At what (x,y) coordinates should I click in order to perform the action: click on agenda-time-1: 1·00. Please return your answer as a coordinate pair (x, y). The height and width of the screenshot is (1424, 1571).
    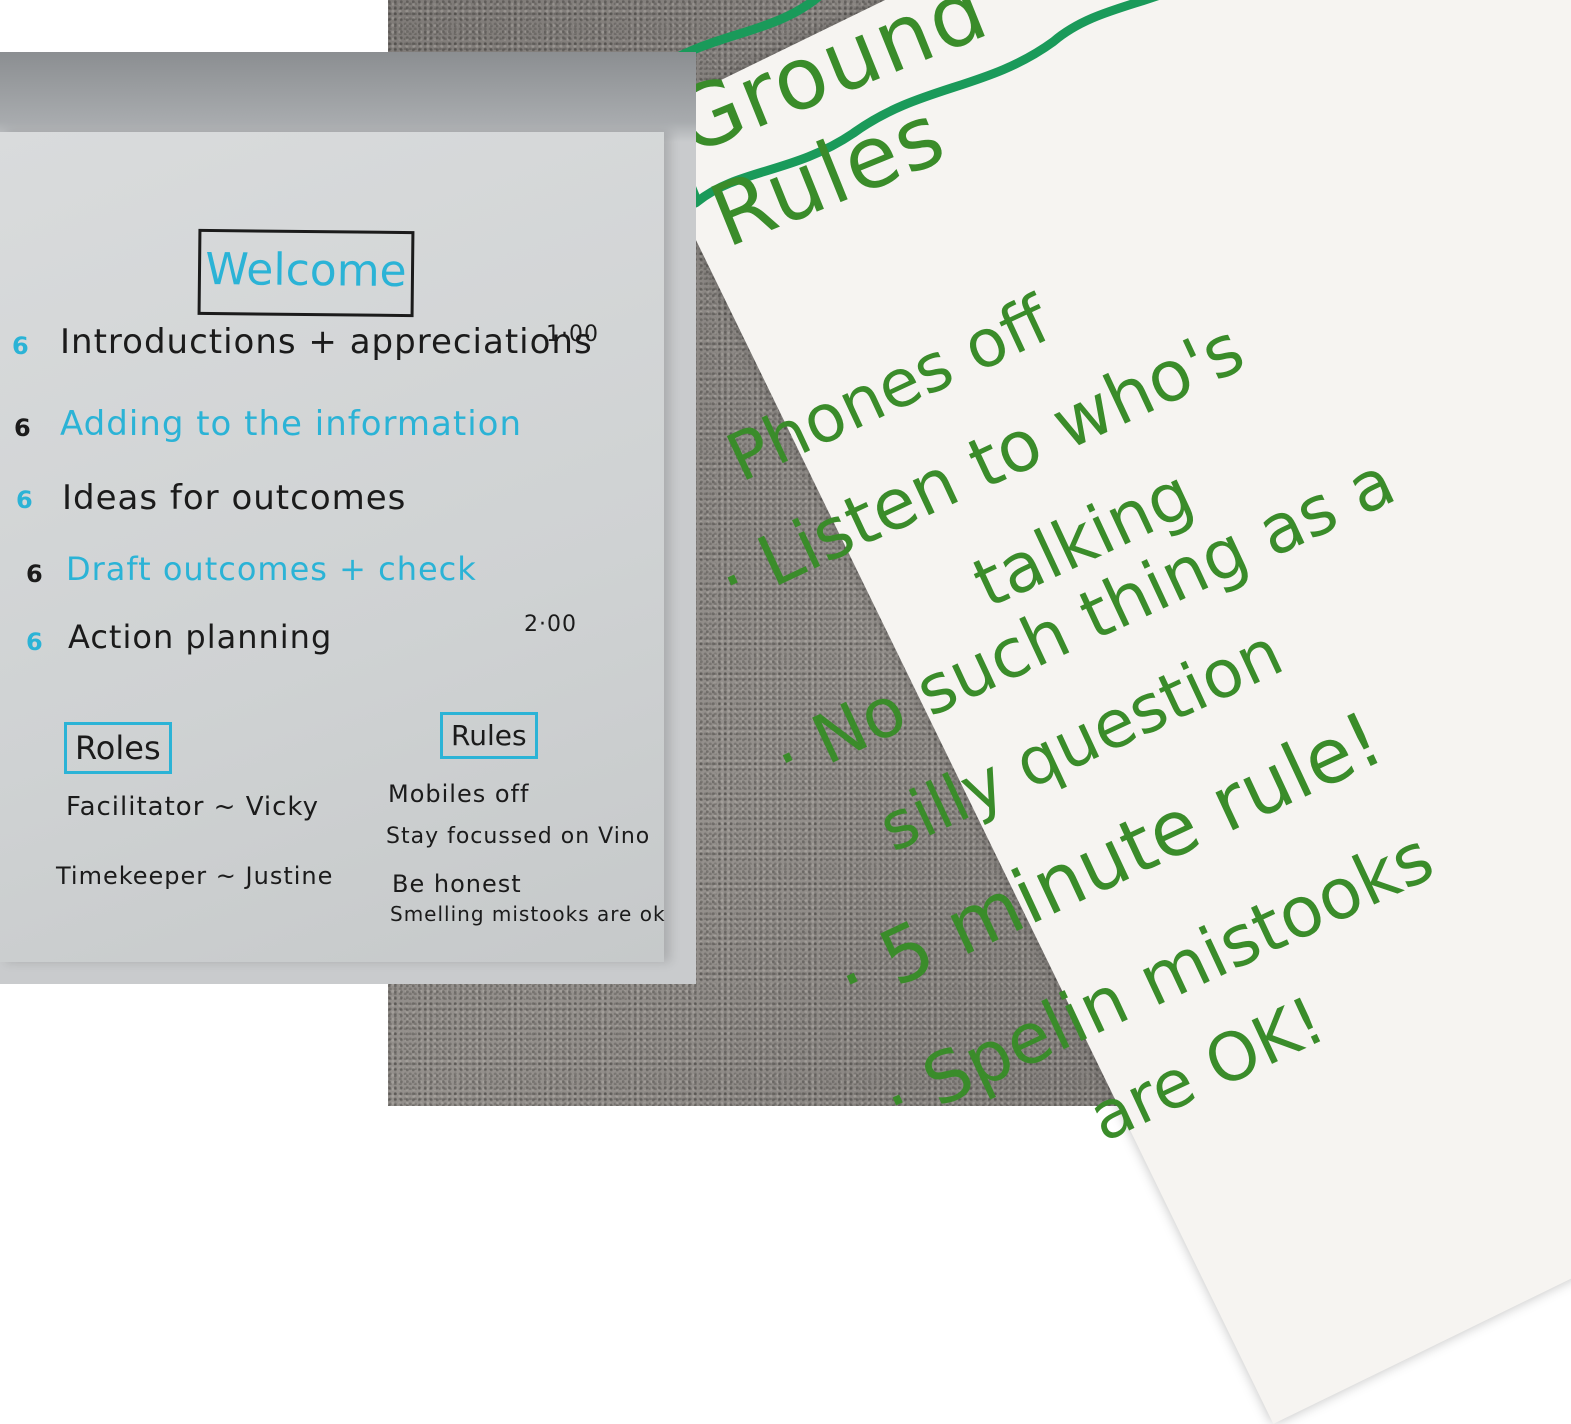
    Looking at the image, I should click on (572, 334).